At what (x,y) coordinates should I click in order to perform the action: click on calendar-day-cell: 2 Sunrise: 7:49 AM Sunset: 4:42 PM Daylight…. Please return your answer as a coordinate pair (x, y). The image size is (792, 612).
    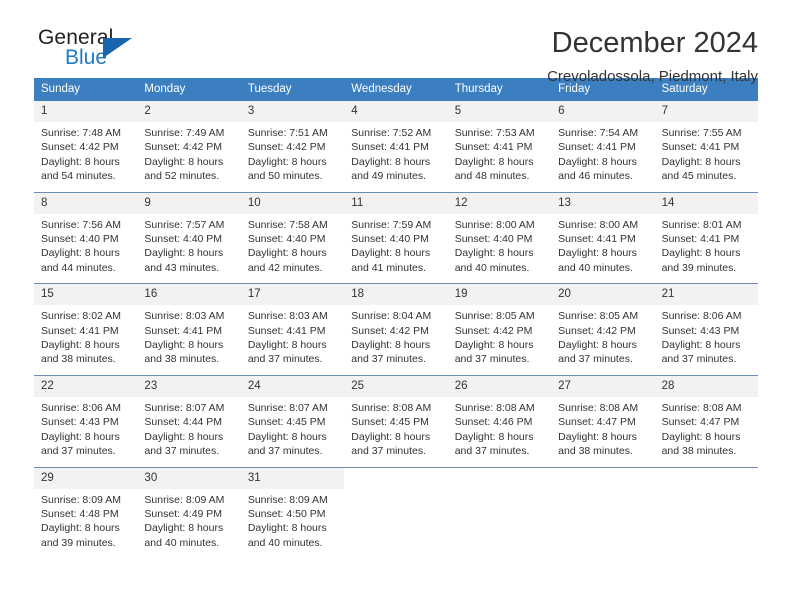
    Looking at the image, I should click on (189, 142).